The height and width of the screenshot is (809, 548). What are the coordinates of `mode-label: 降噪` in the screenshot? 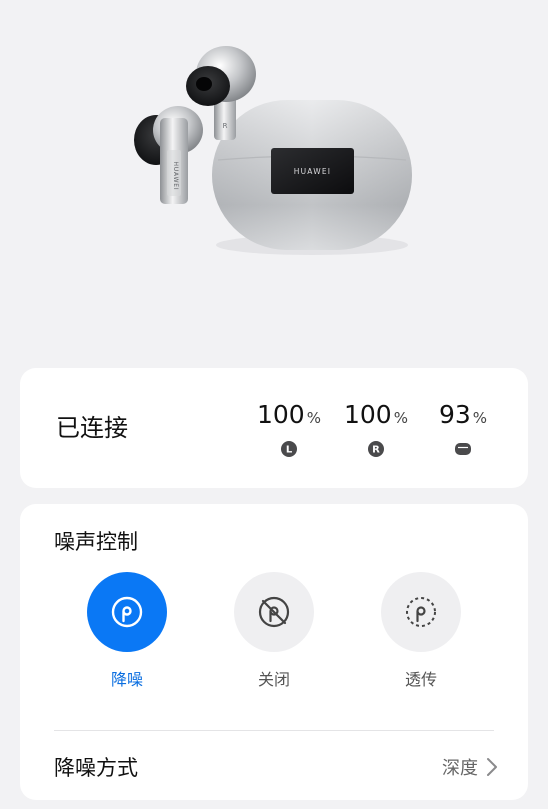 It's located at (126, 679).